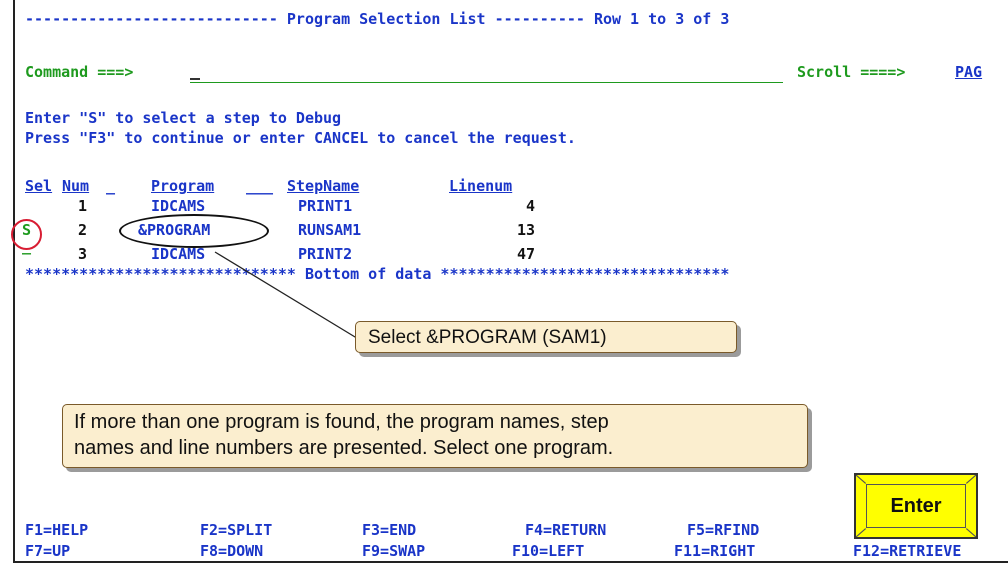  I want to click on fkey-f10: F10=LEFT, so click(548, 551).